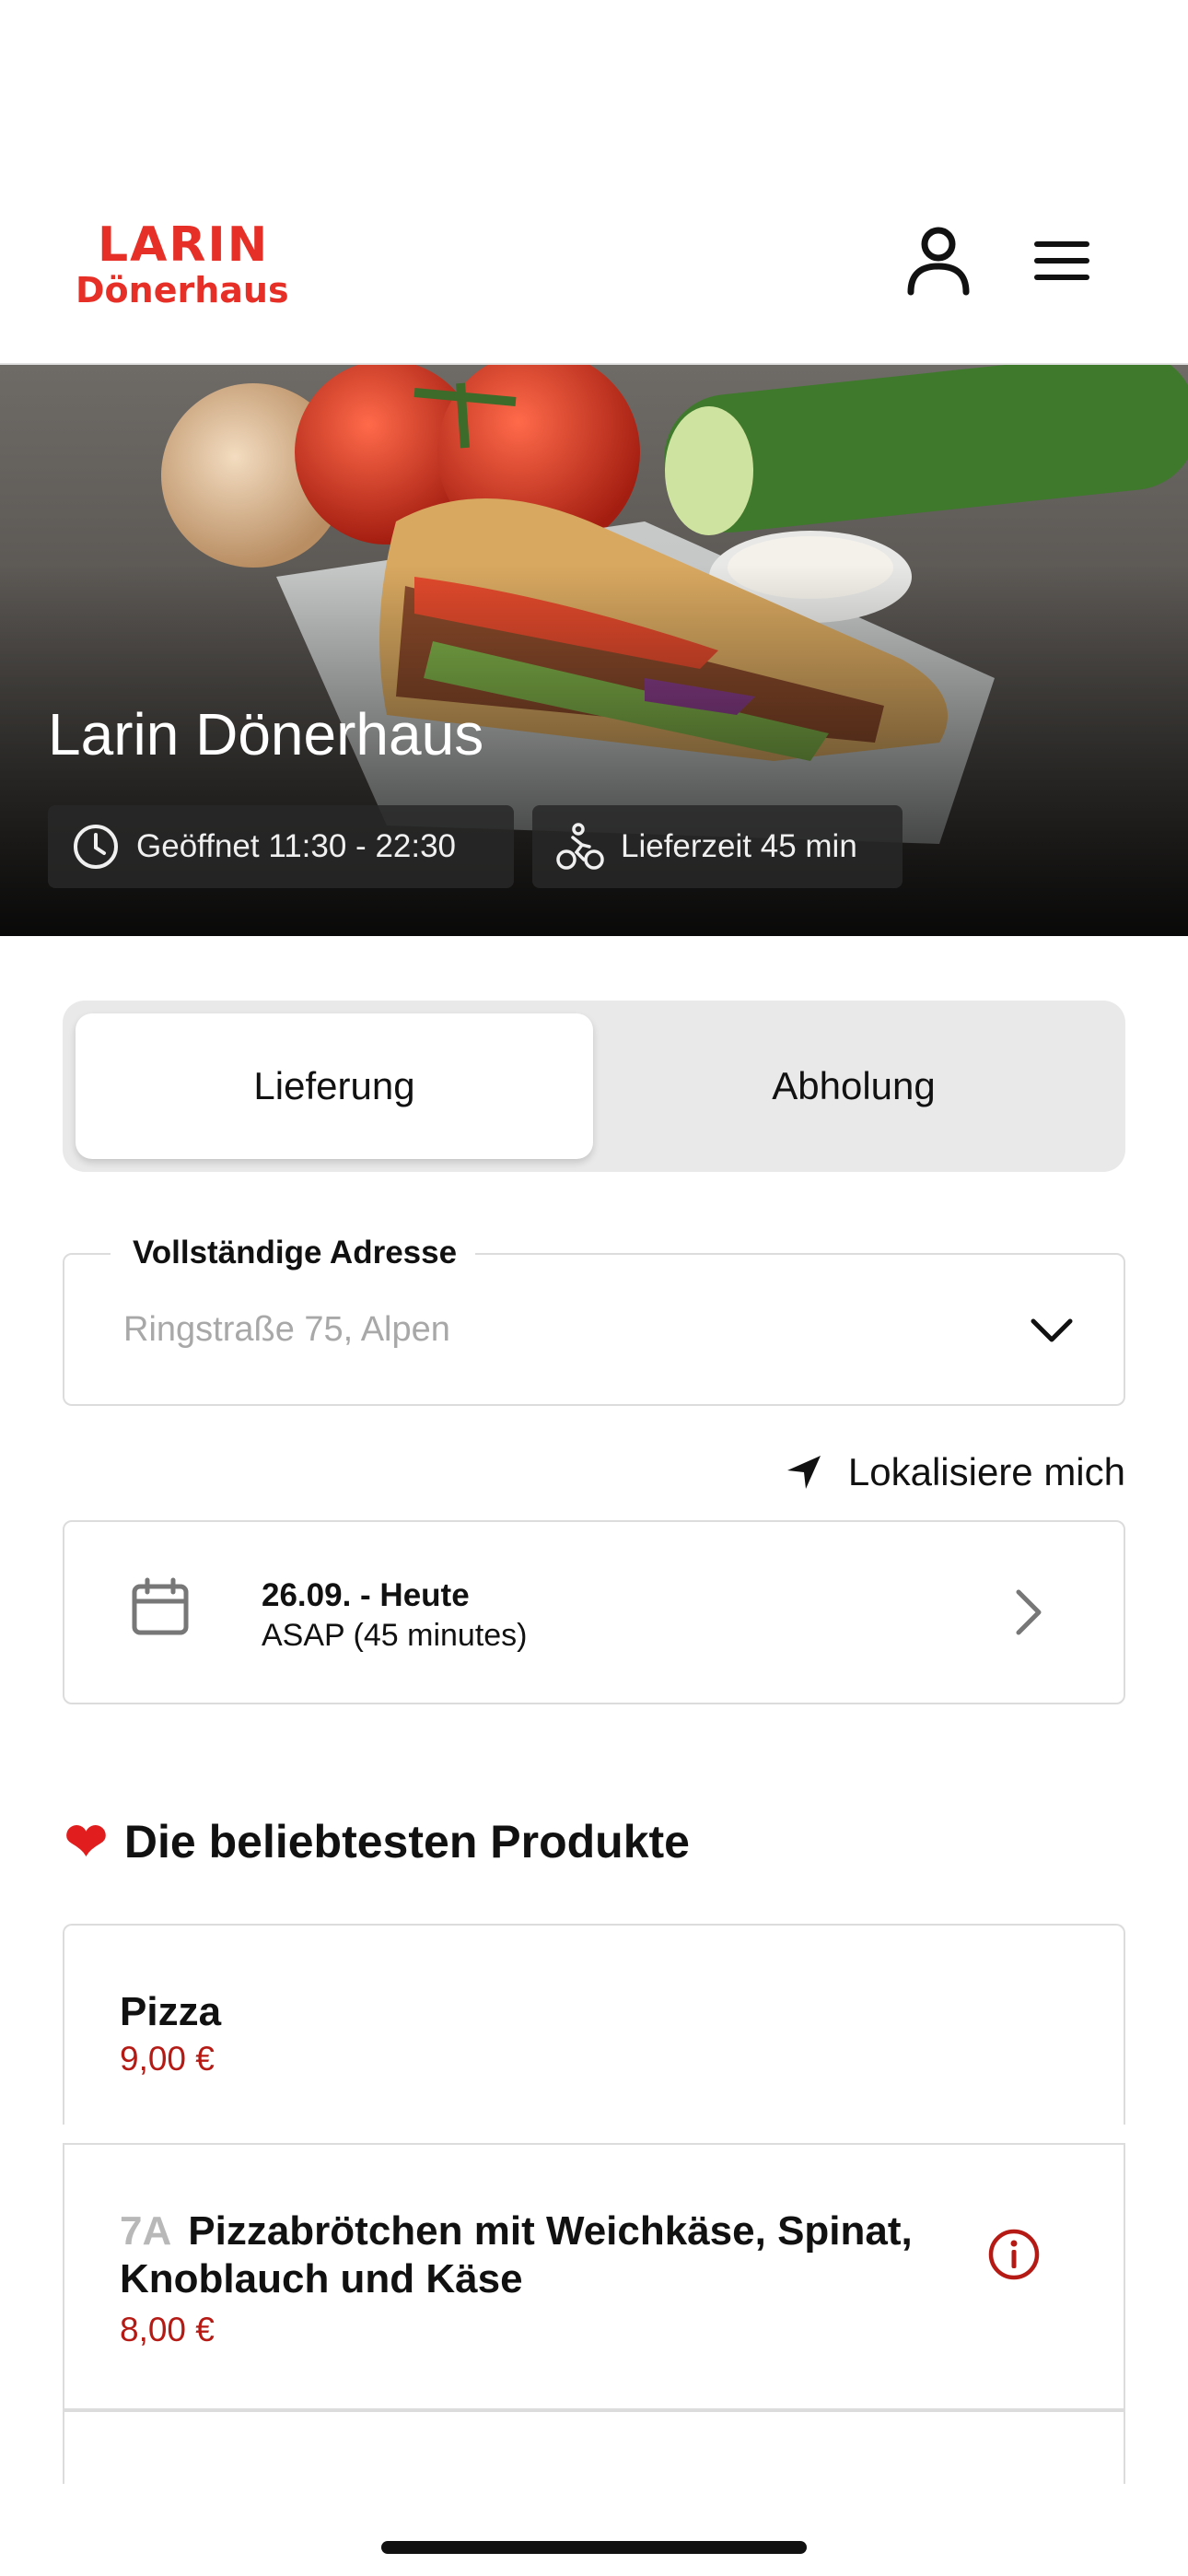 This screenshot has height=2576, width=1188. Describe the element at coordinates (804, 1472) in the screenshot. I see `location-arrow-icon` at that location.